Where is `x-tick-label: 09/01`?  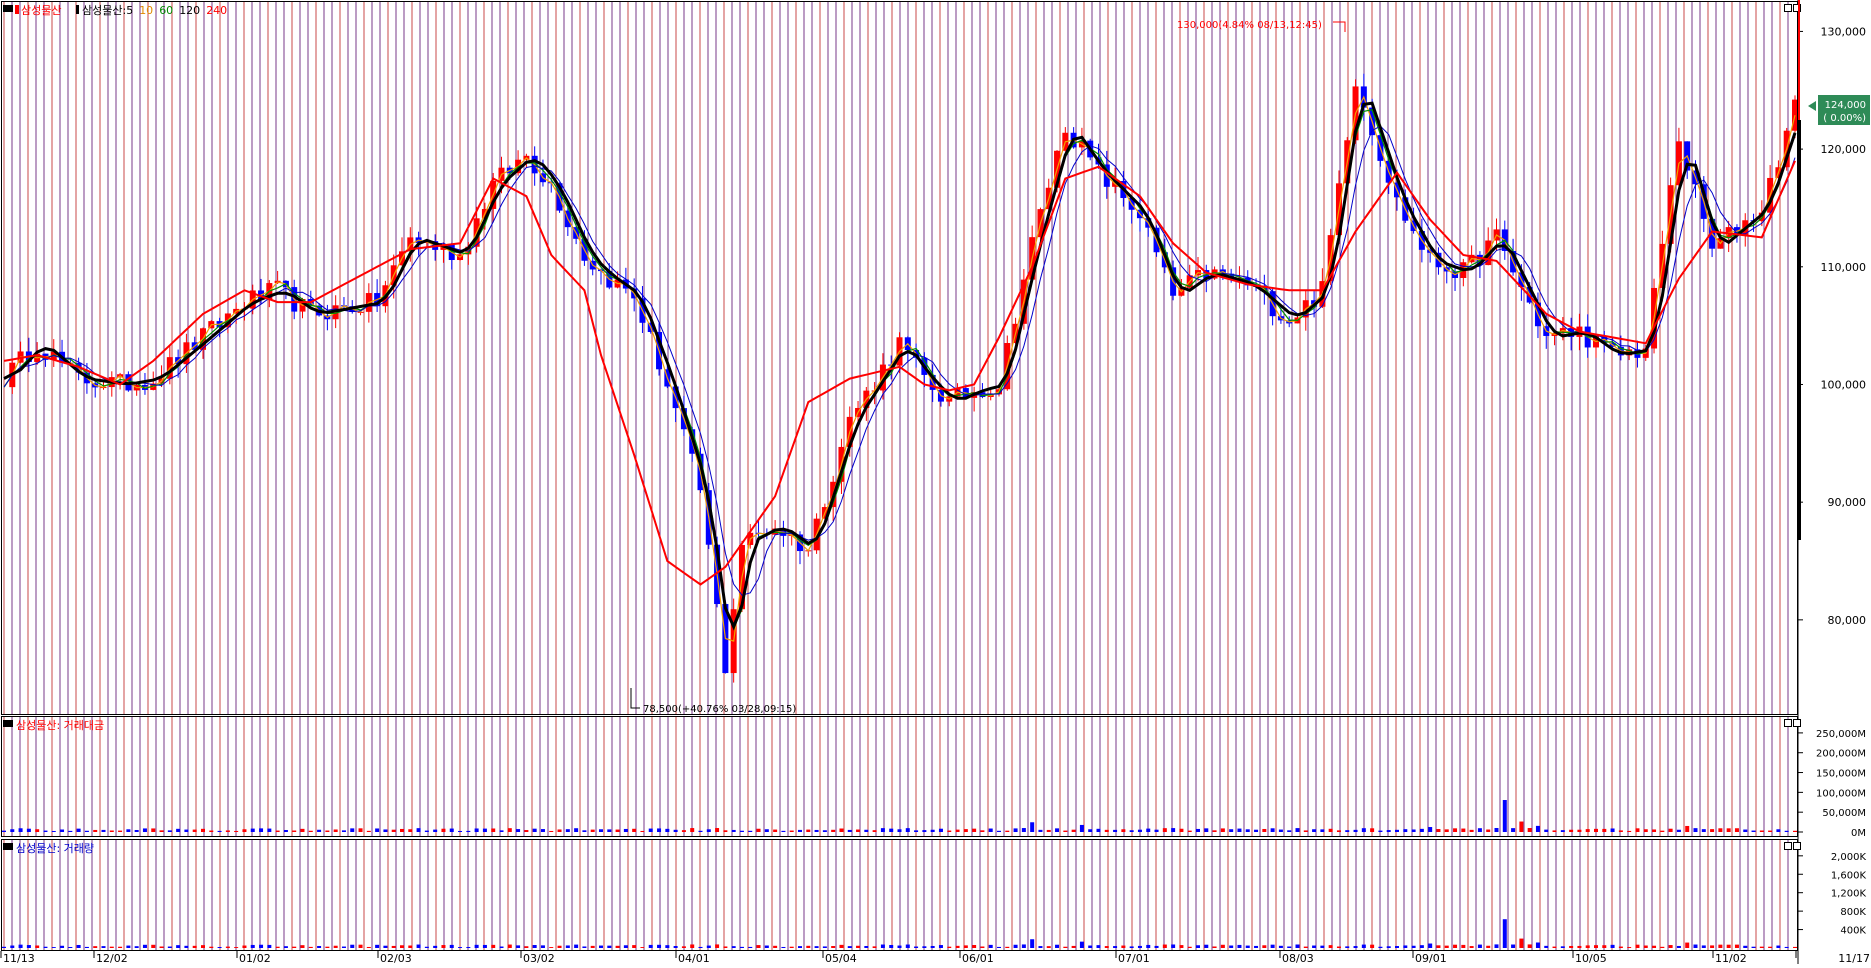
x-tick-label: 09/01 is located at coordinates (1431, 958).